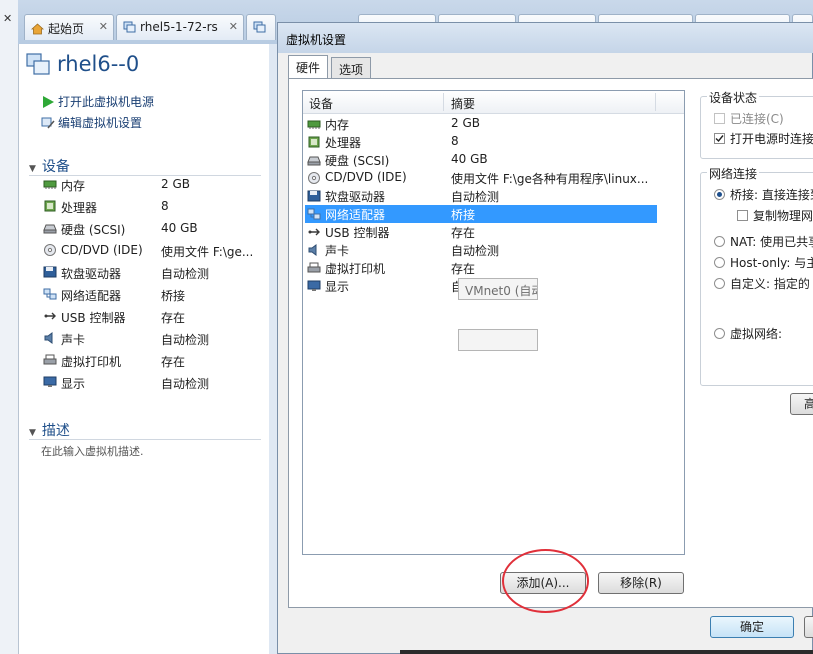  What do you see at coordinates (91, 296) in the screenshot?
I see `device-name: 网络适配器` at bounding box center [91, 296].